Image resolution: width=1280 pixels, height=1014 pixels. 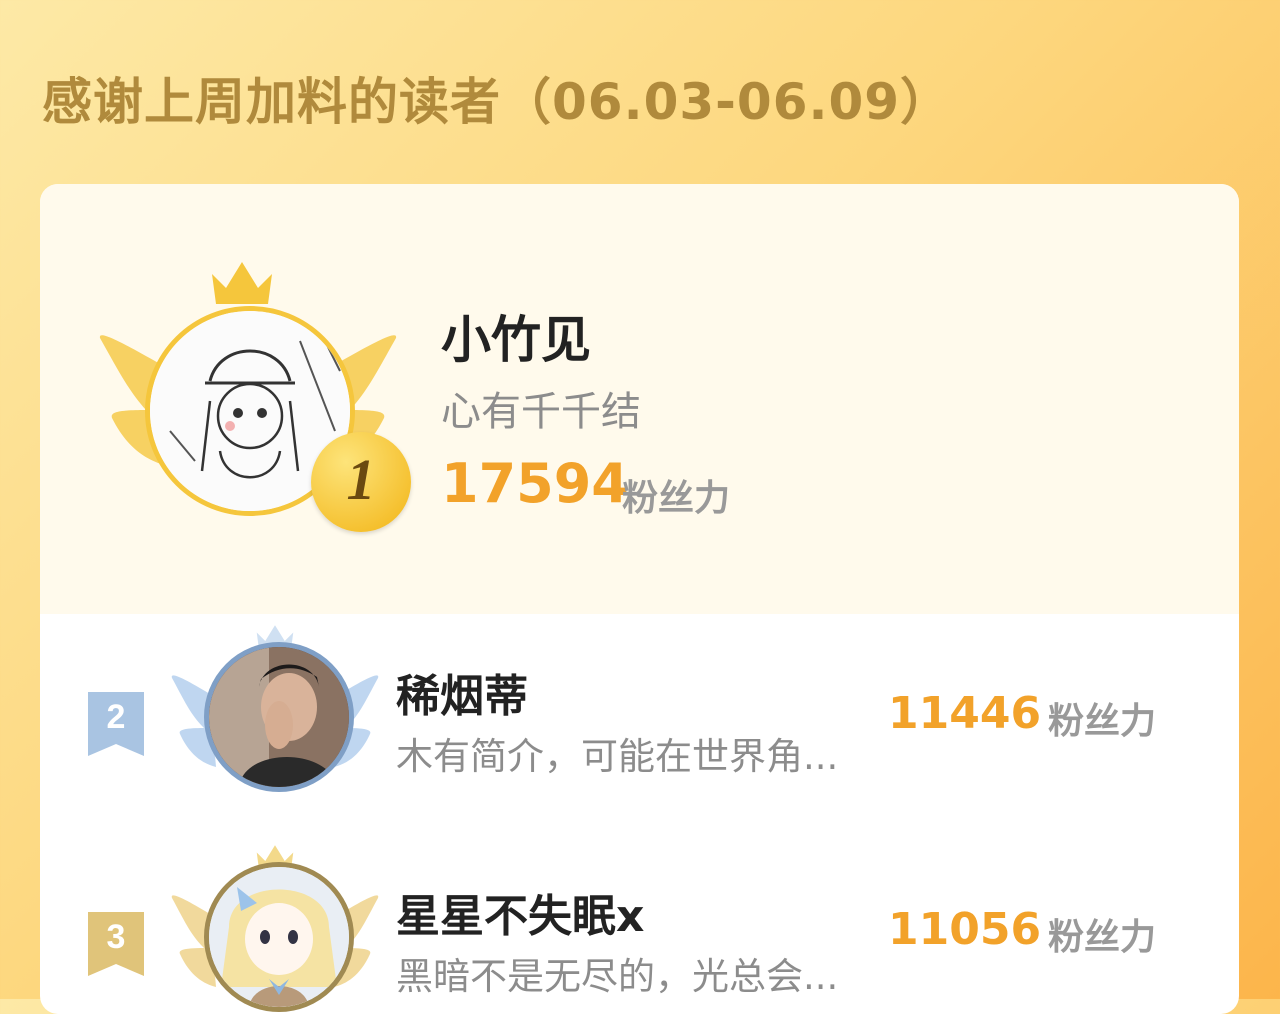 I want to click on reader-score: 11056, so click(x=965, y=929).